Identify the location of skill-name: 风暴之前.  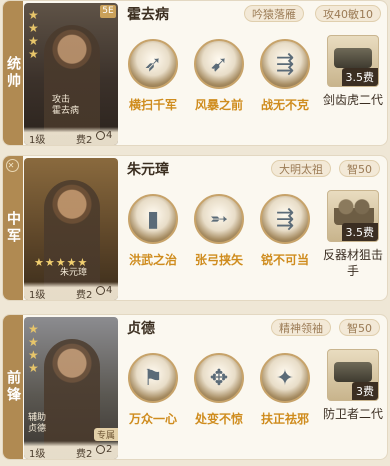
(218, 105).